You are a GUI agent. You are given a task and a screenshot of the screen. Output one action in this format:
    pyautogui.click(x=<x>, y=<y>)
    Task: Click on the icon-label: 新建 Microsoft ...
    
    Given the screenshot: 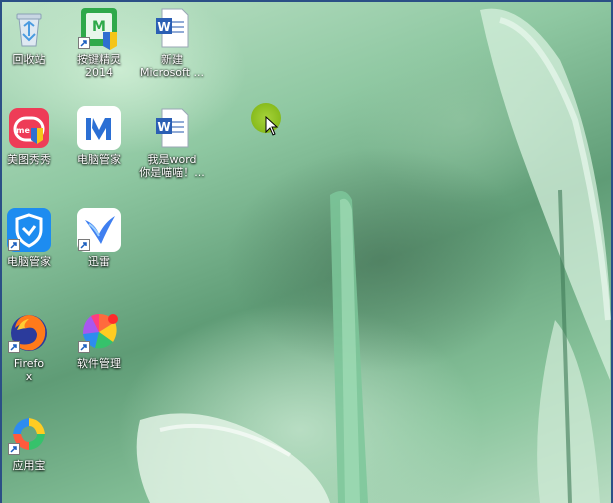 What is the action you would take?
    pyautogui.click(x=172, y=66)
    